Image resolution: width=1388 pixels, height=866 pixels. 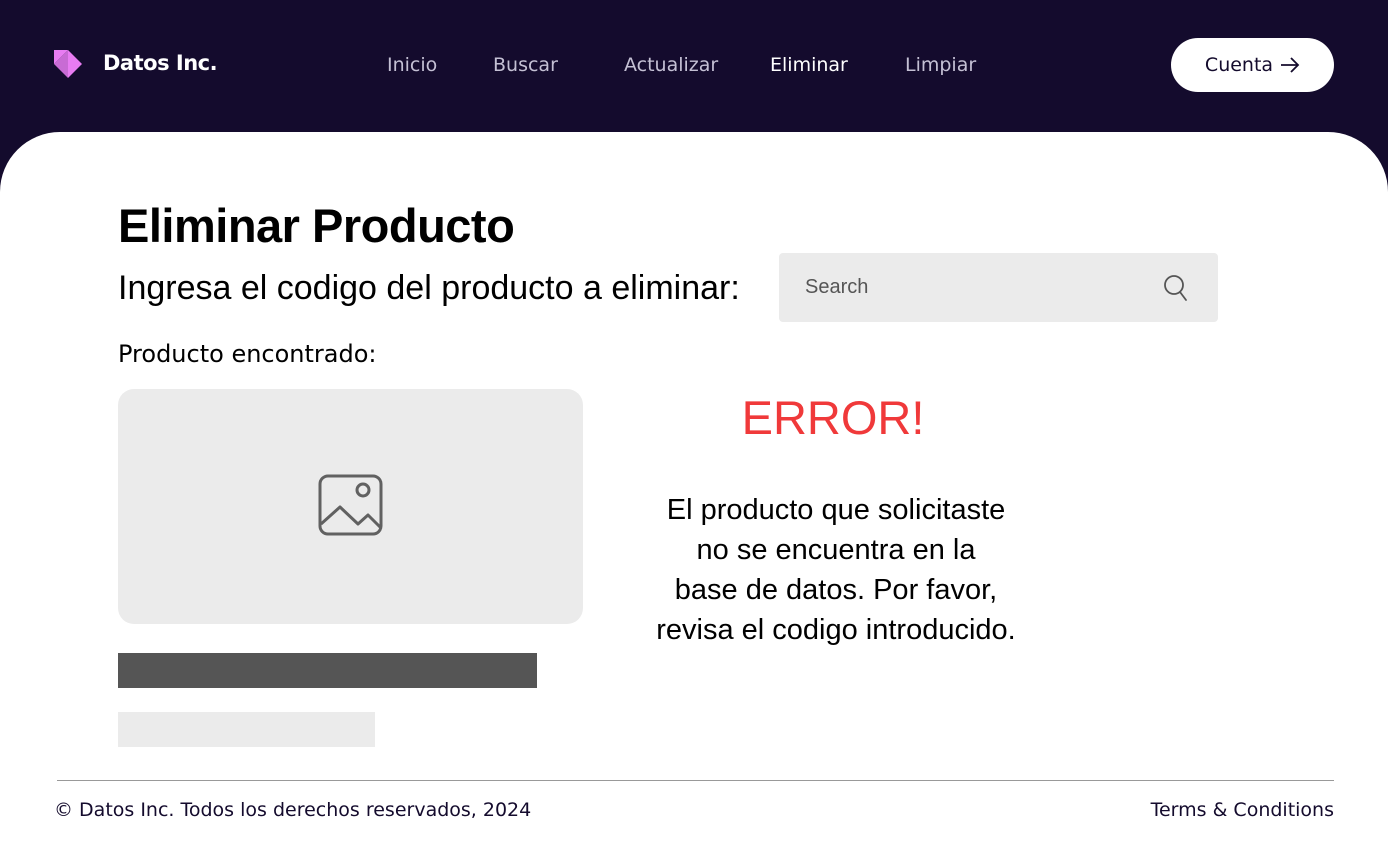 What do you see at coordinates (836, 550) in the screenshot?
I see `error-message-line: no se encuentra en la` at bounding box center [836, 550].